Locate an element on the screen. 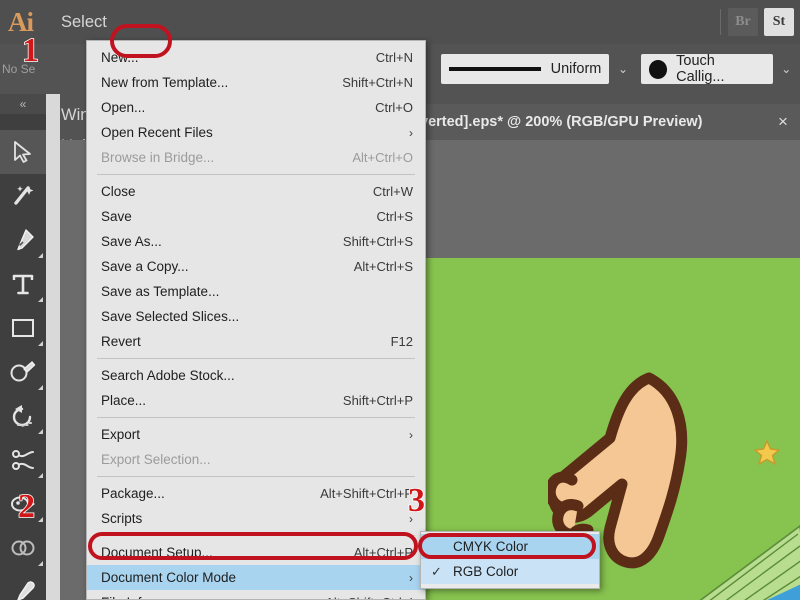 The image size is (800, 600). check-icon: ✓ is located at coordinates (436, 571).